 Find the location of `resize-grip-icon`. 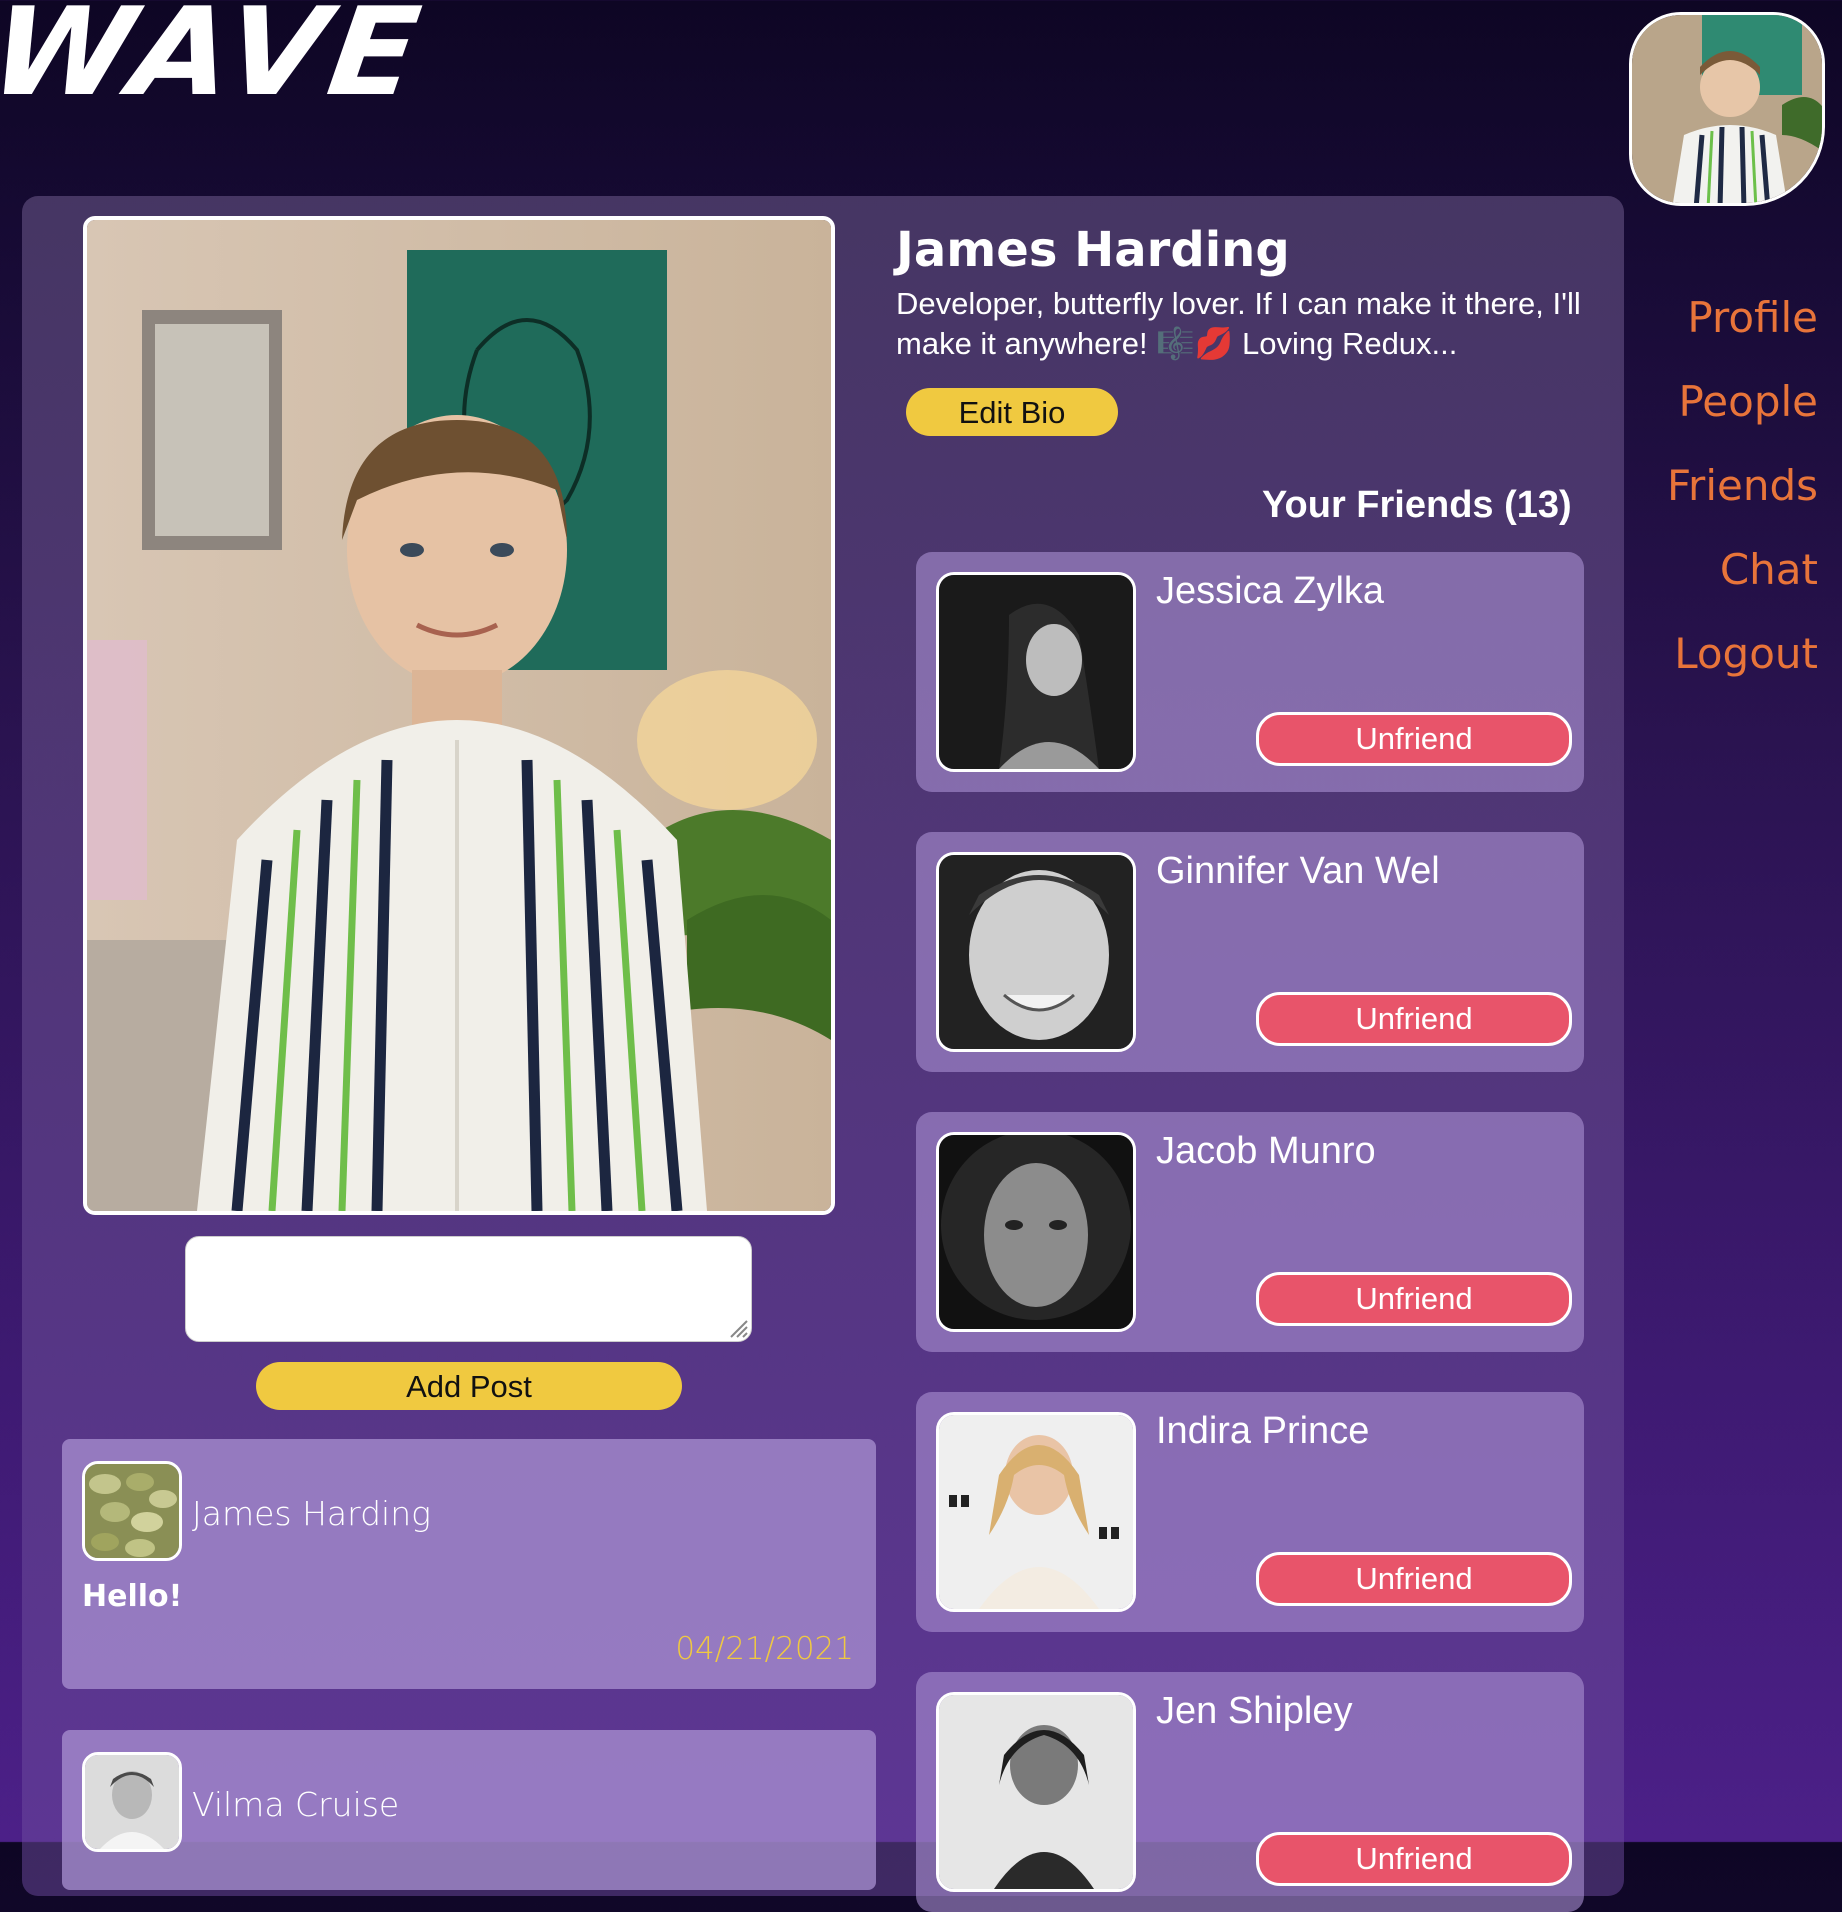

resize-grip-icon is located at coordinates (738, 1328).